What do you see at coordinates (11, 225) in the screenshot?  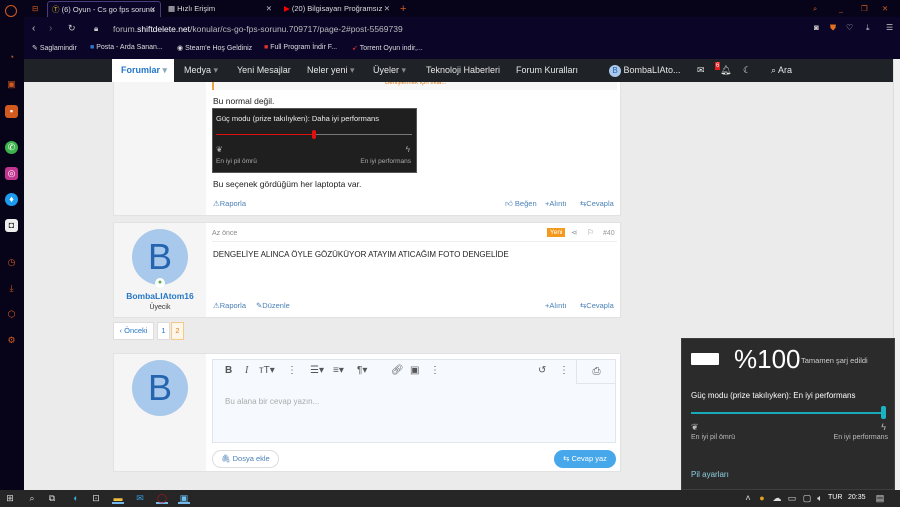 I see `discord-icon: ◘` at bounding box center [11, 225].